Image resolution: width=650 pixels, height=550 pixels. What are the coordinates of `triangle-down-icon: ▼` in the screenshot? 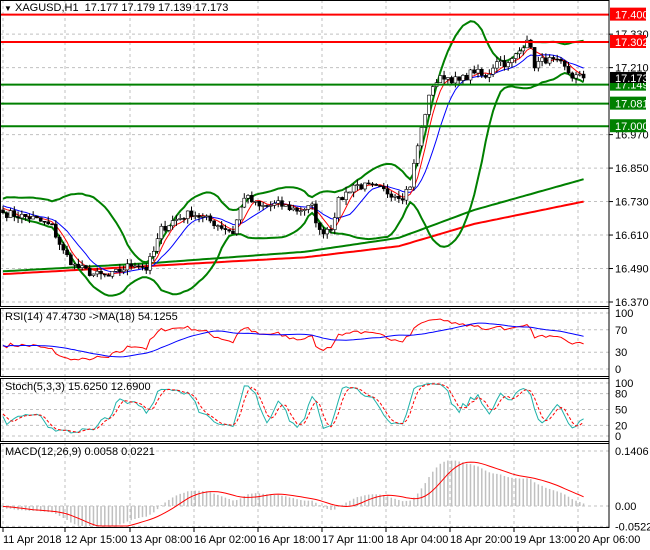 It's located at (8, 8).